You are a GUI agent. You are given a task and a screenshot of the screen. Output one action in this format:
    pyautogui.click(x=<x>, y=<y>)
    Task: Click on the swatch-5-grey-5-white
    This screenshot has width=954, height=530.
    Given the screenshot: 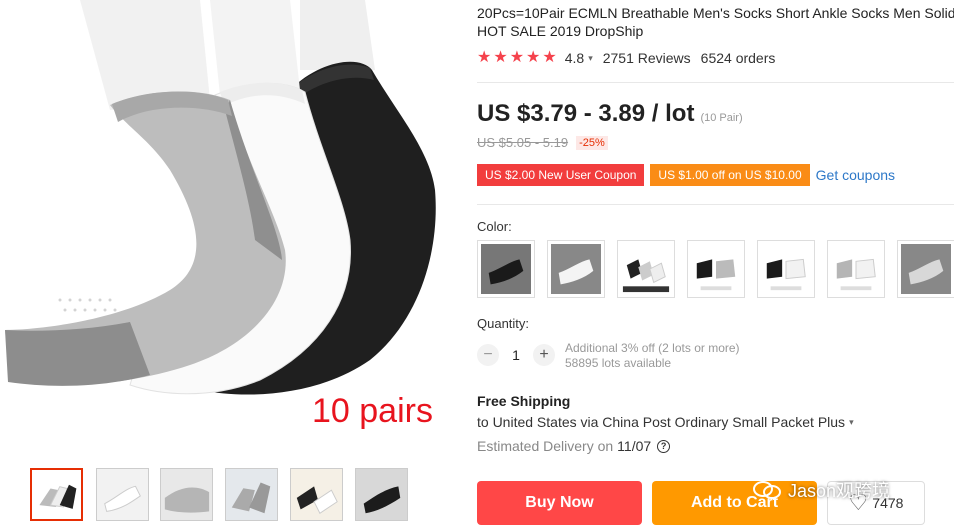 What is the action you would take?
    pyautogui.click(x=856, y=269)
    